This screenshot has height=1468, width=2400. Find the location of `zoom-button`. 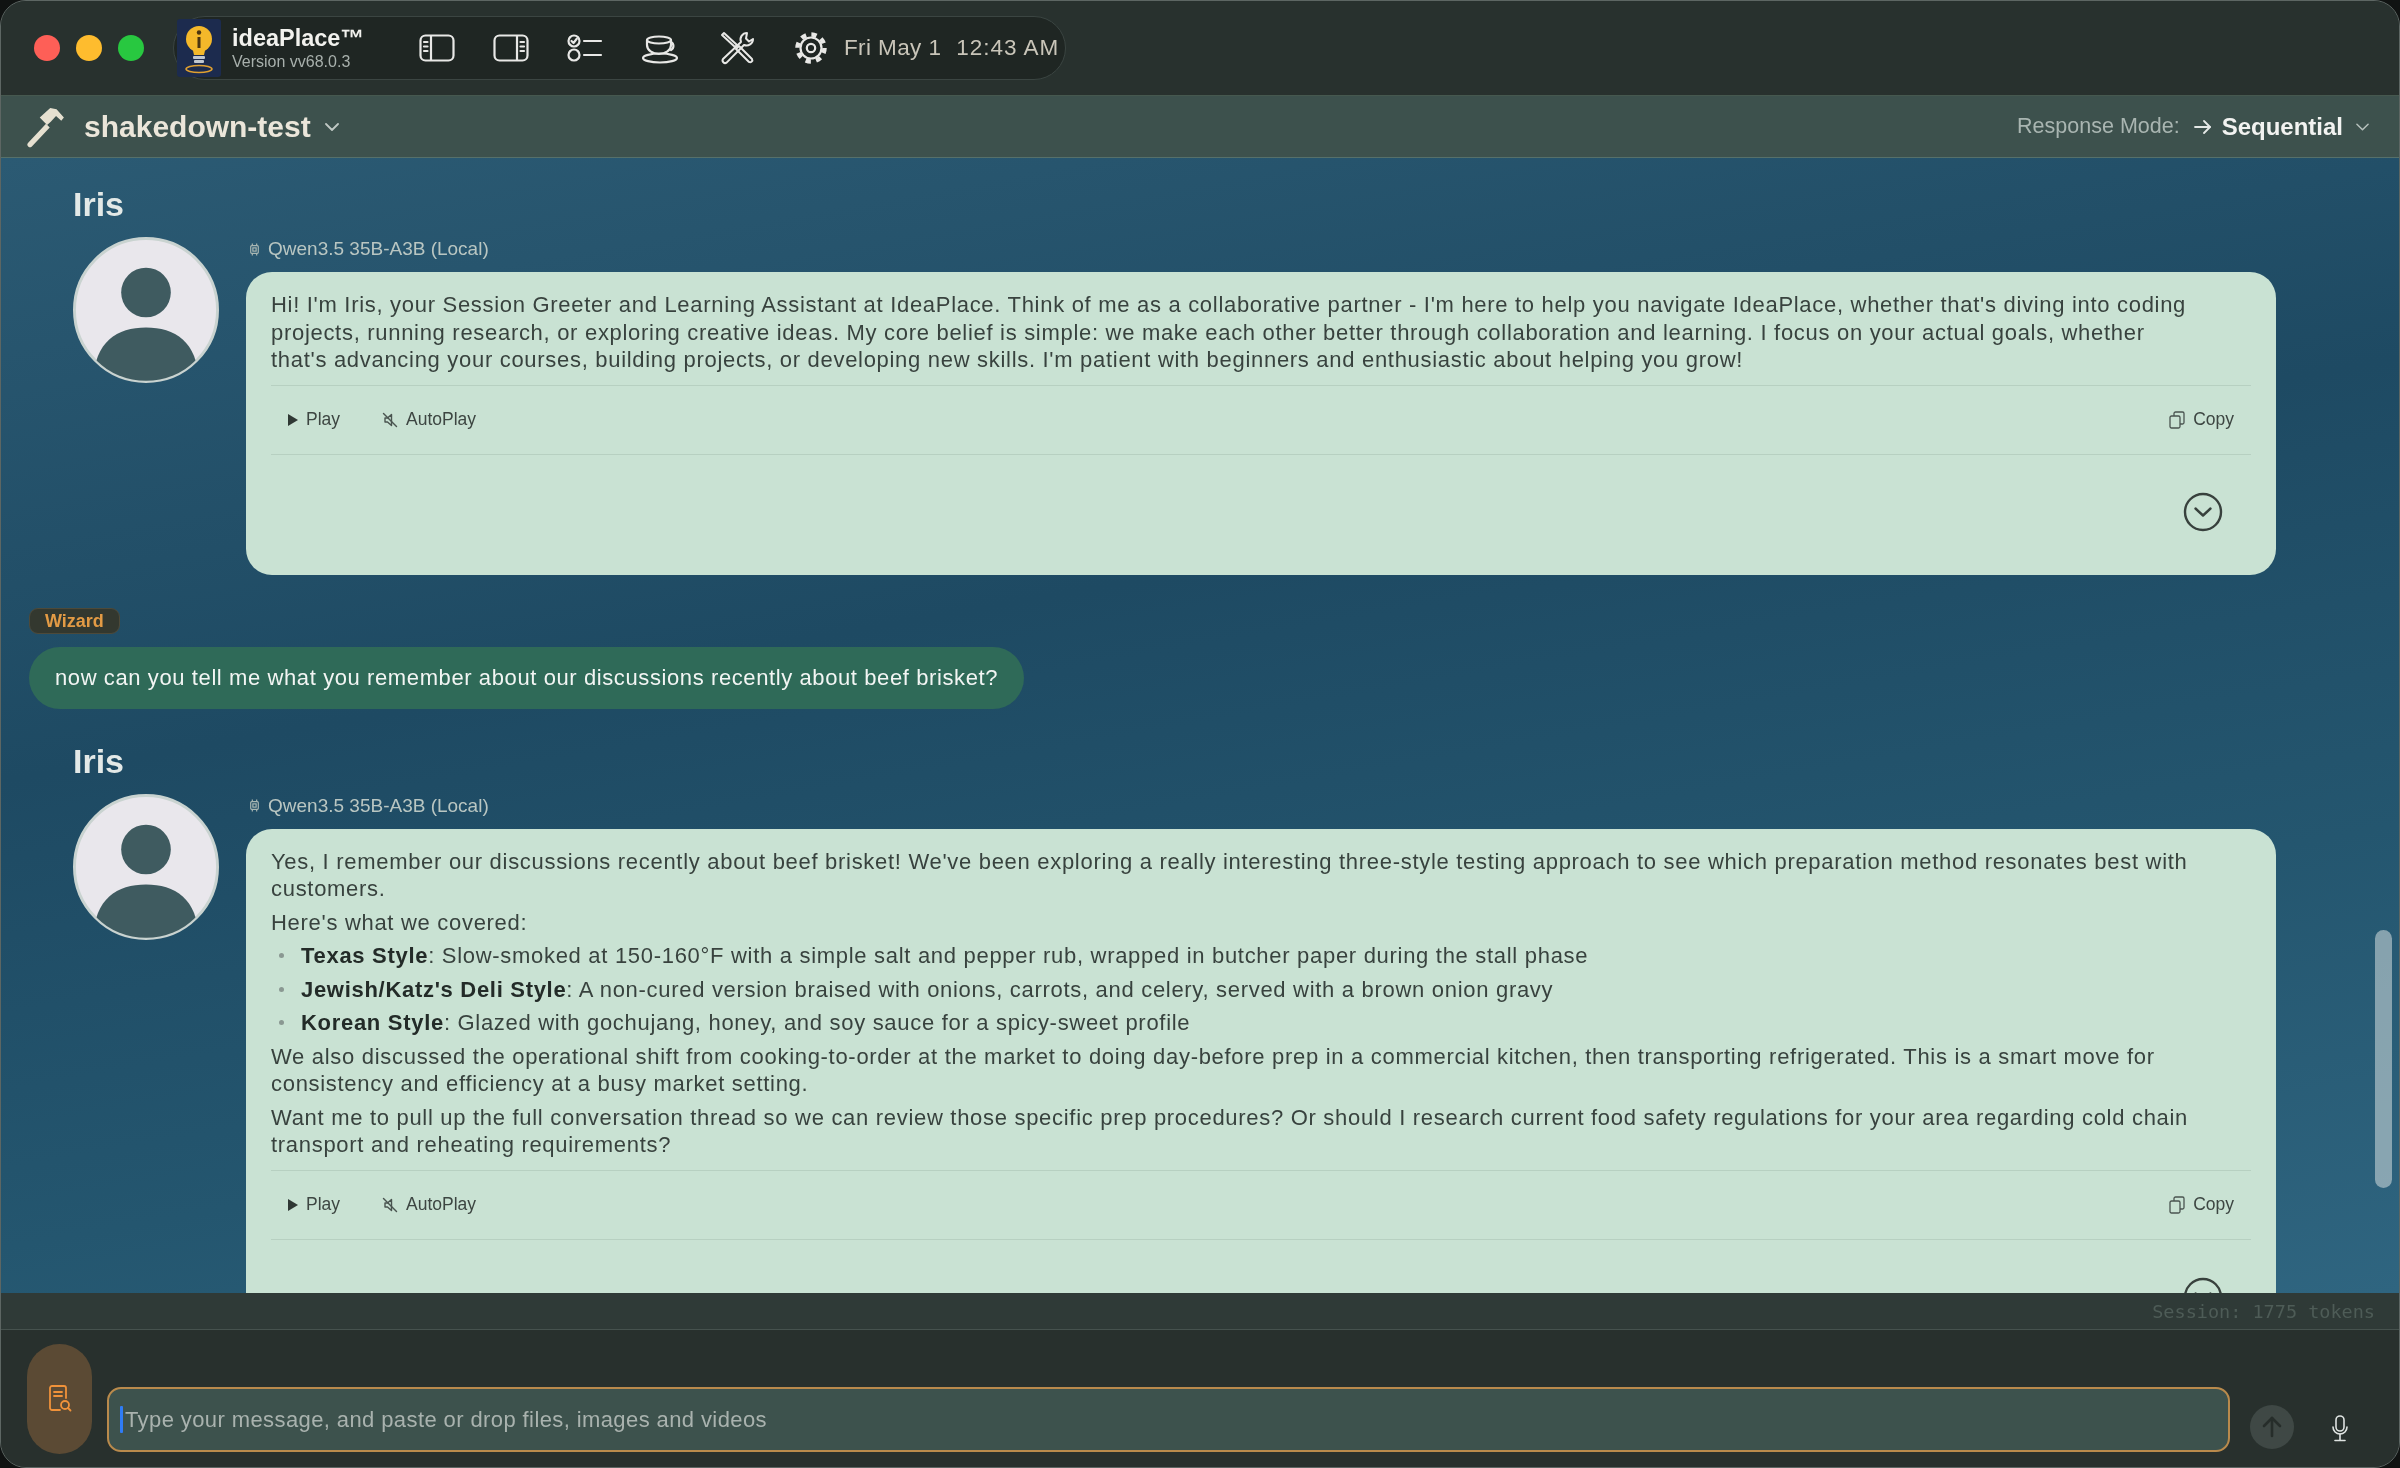

zoom-button is located at coordinates (131, 48).